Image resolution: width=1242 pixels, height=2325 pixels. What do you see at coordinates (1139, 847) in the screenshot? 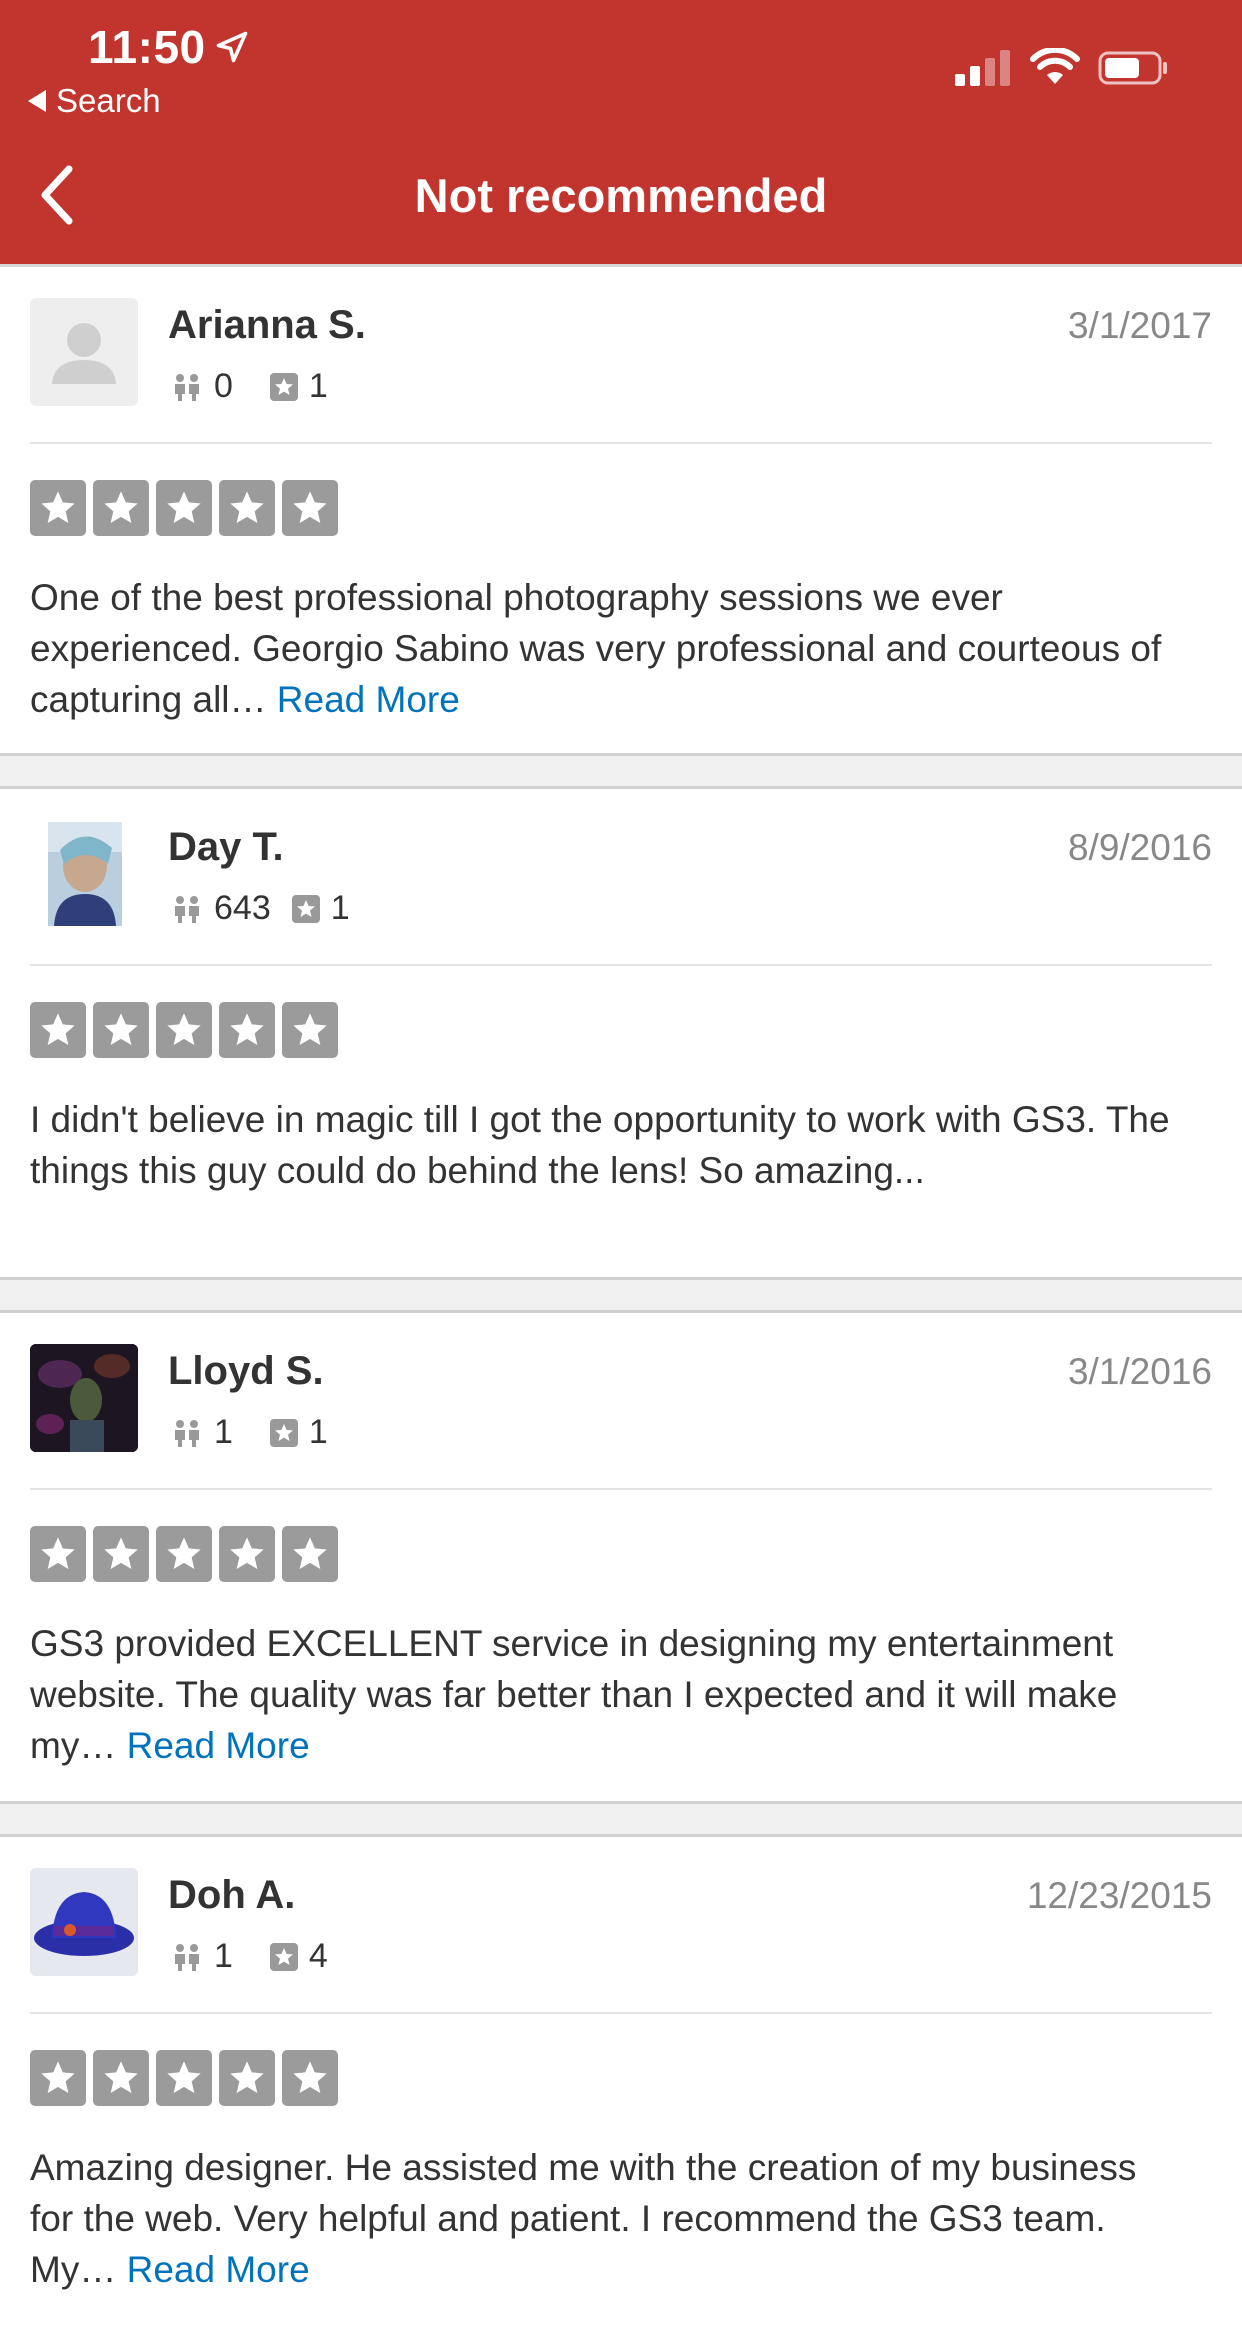
I see `review-date: 8/9/2016` at bounding box center [1139, 847].